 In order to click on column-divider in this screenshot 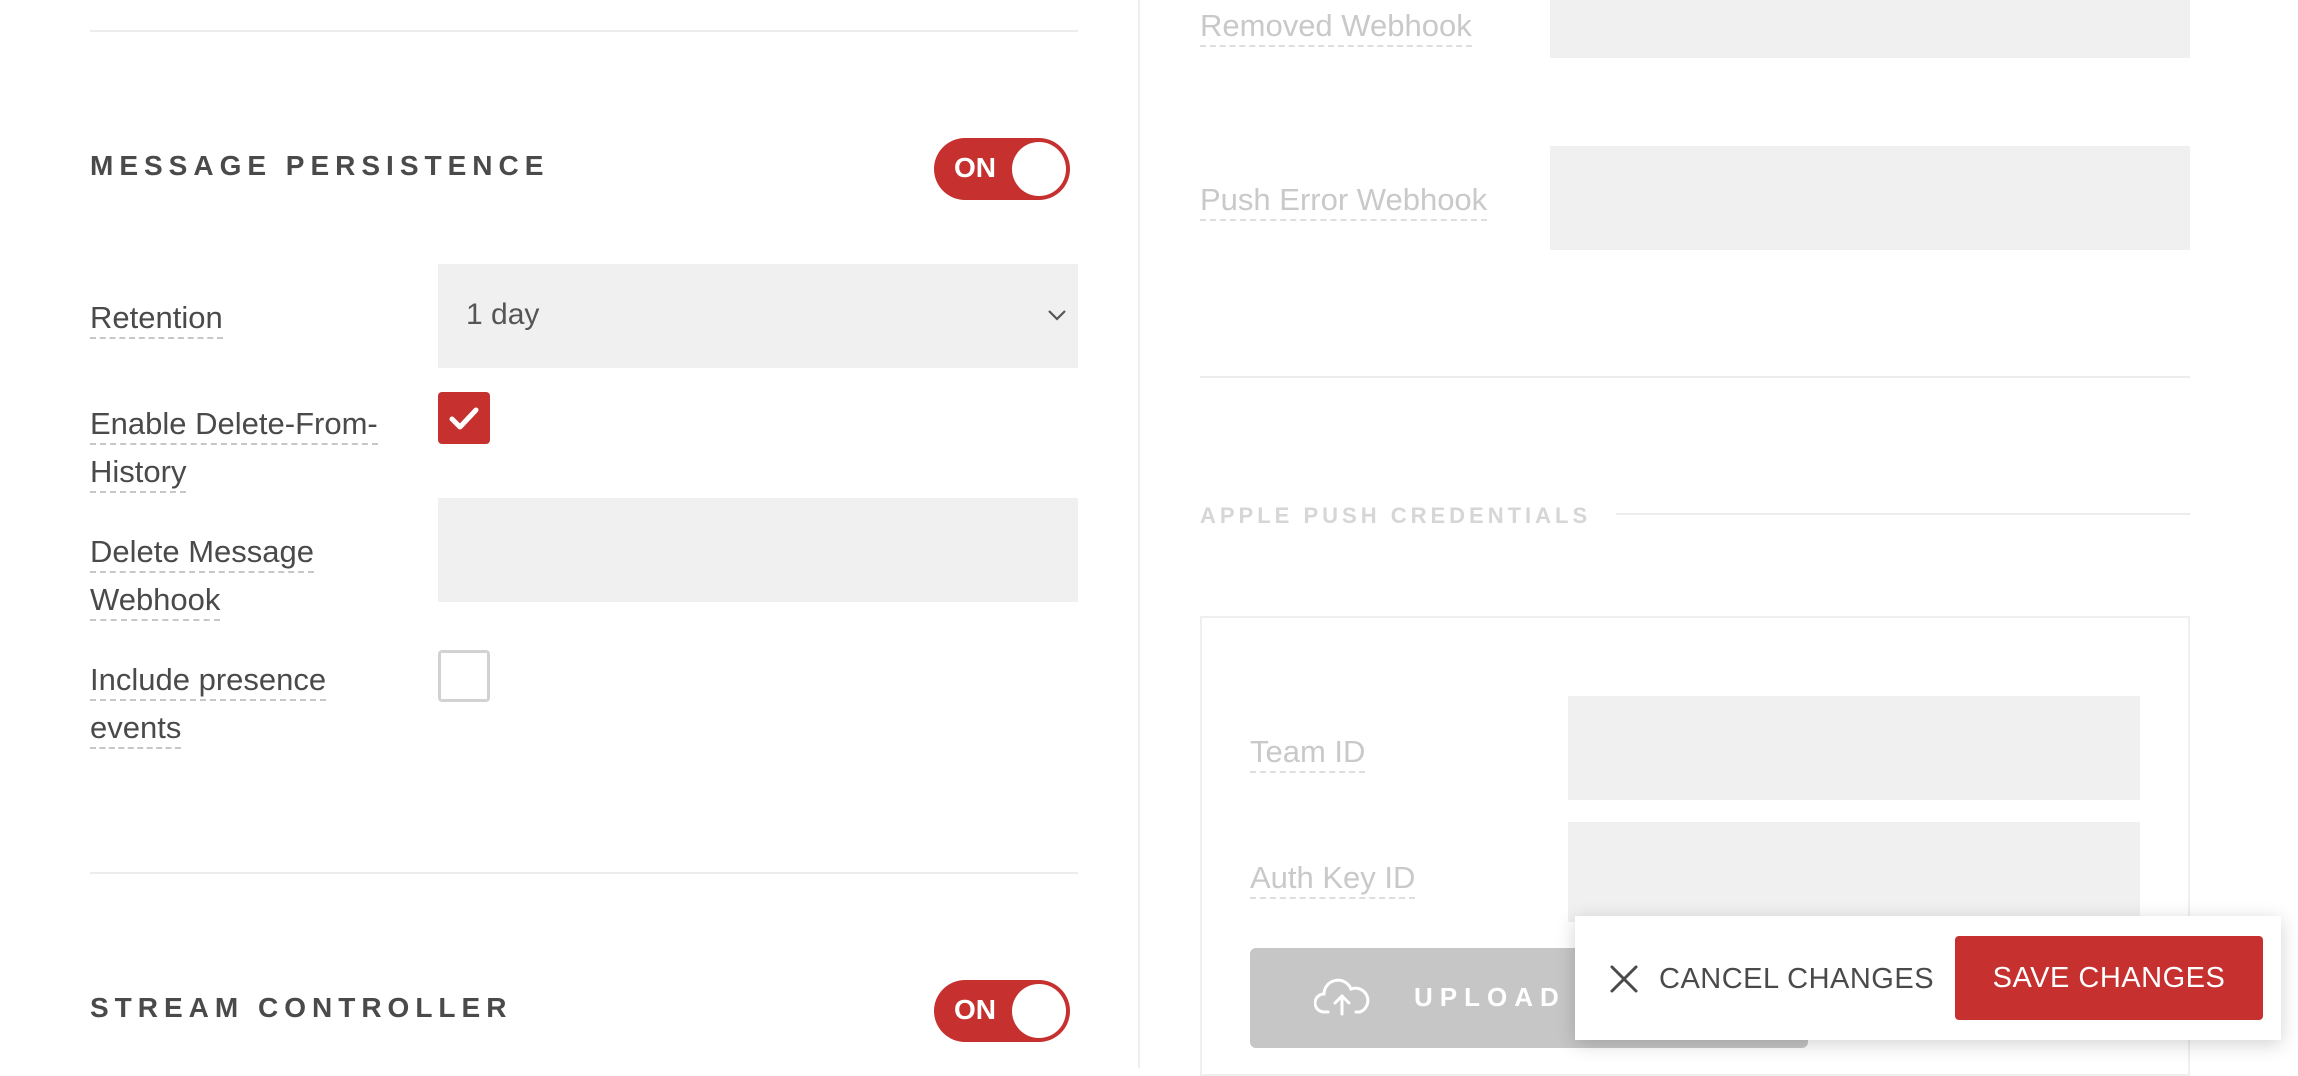, I will do `click(1139, 534)`.